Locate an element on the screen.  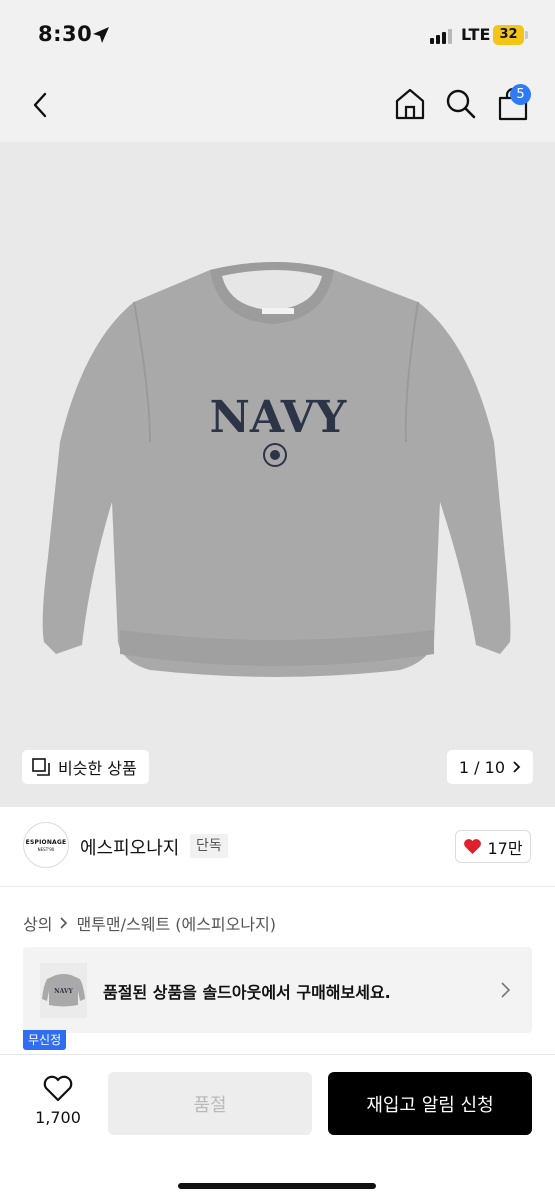
similar-products-button: 비슷한 상품 is located at coordinates (85, 767).